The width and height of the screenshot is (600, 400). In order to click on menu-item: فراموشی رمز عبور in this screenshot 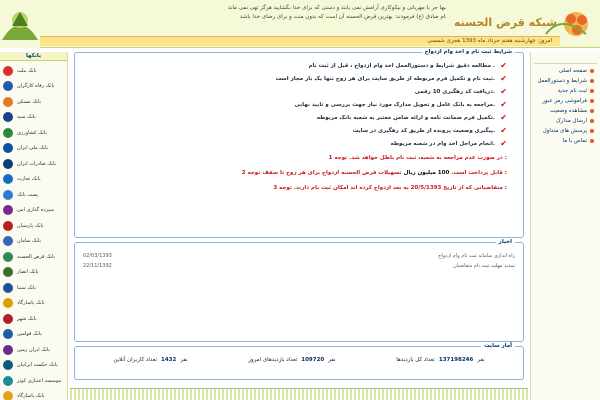, I will do `click(565, 101)`.